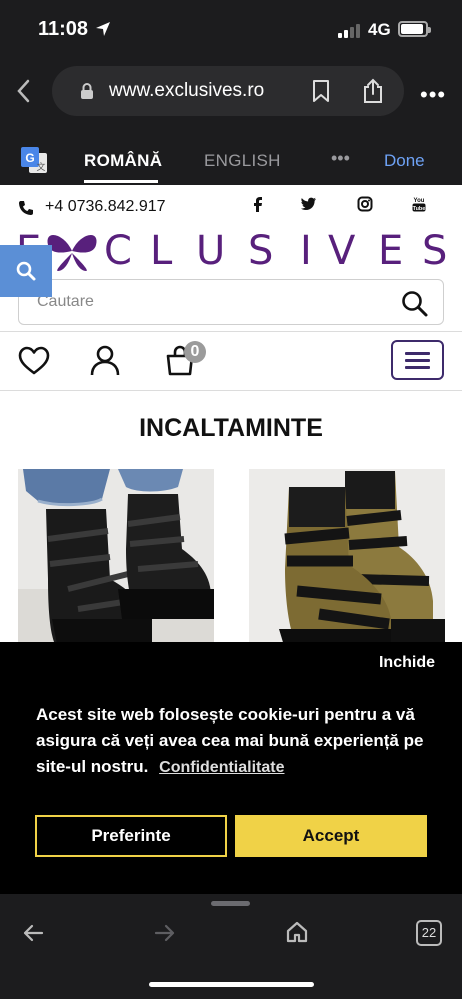 This screenshot has height=999, width=462. Describe the element at coordinates (165, 933) in the screenshot. I see `forward-arrow-icon` at that location.